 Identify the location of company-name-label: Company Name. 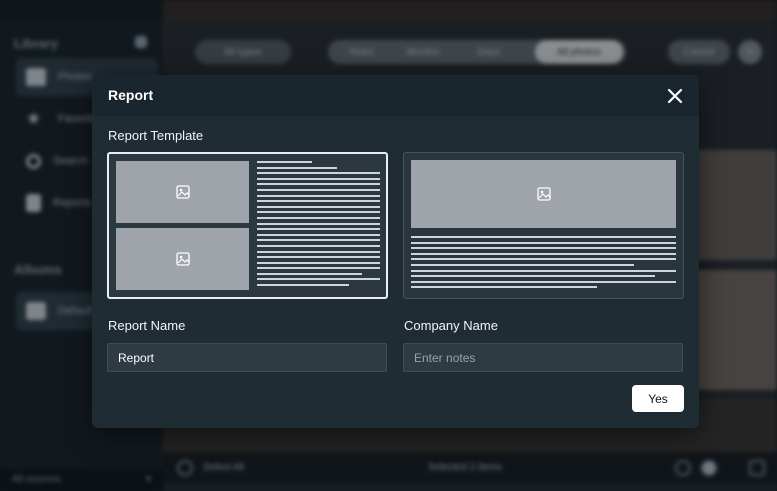
(451, 325).